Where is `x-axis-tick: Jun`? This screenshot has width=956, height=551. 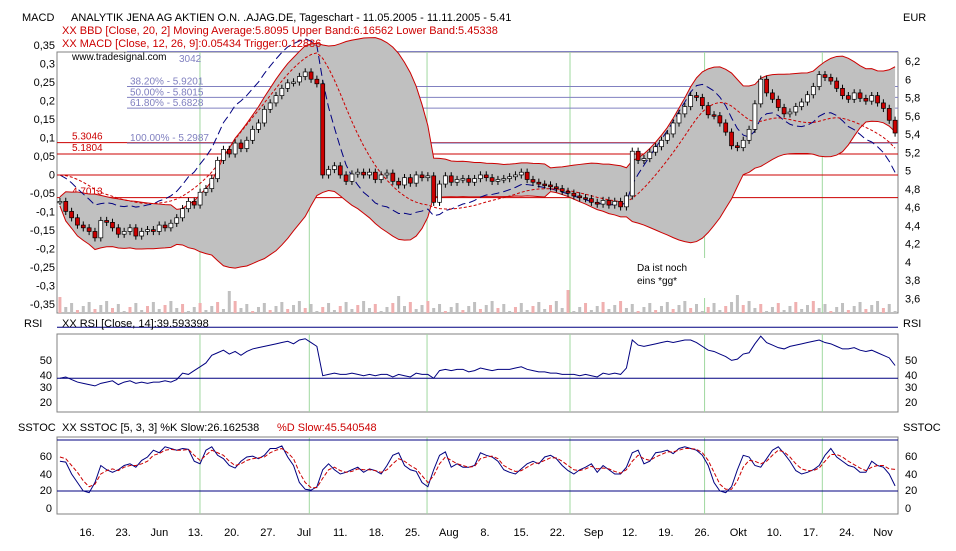
x-axis-tick: Jun is located at coordinates (159, 533).